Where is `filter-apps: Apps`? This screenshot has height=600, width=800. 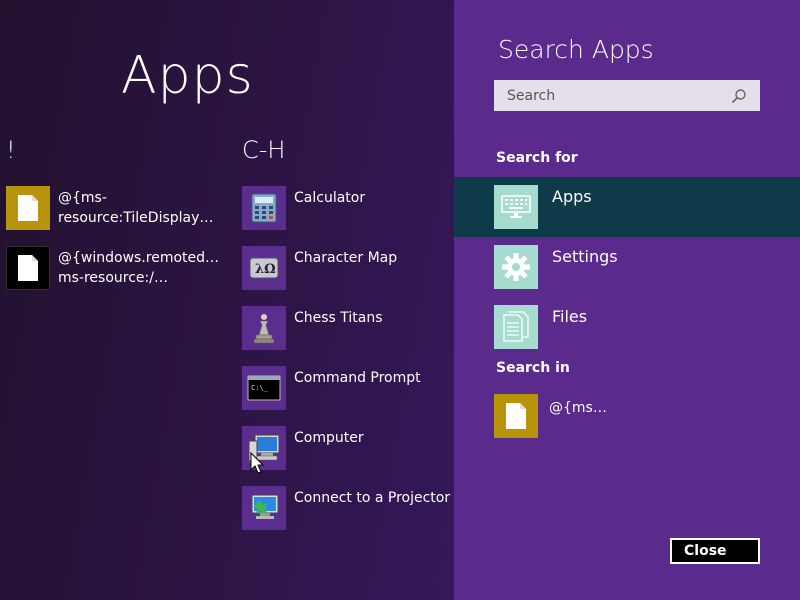 filter-apps: Apps is located at coordinates (627, 207).